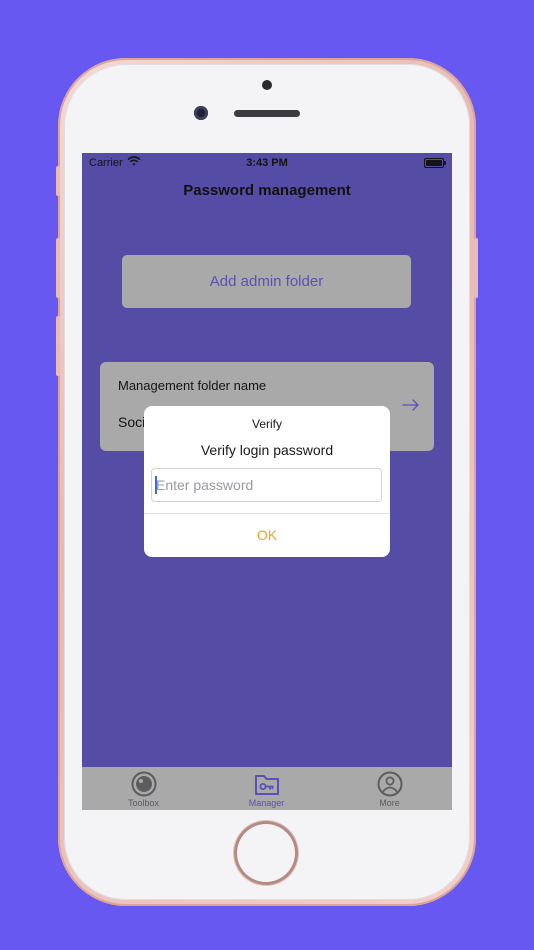 The height and width of the screenshot is (950, 534). I want to click on tab-label: Manager, so click(266, 803).